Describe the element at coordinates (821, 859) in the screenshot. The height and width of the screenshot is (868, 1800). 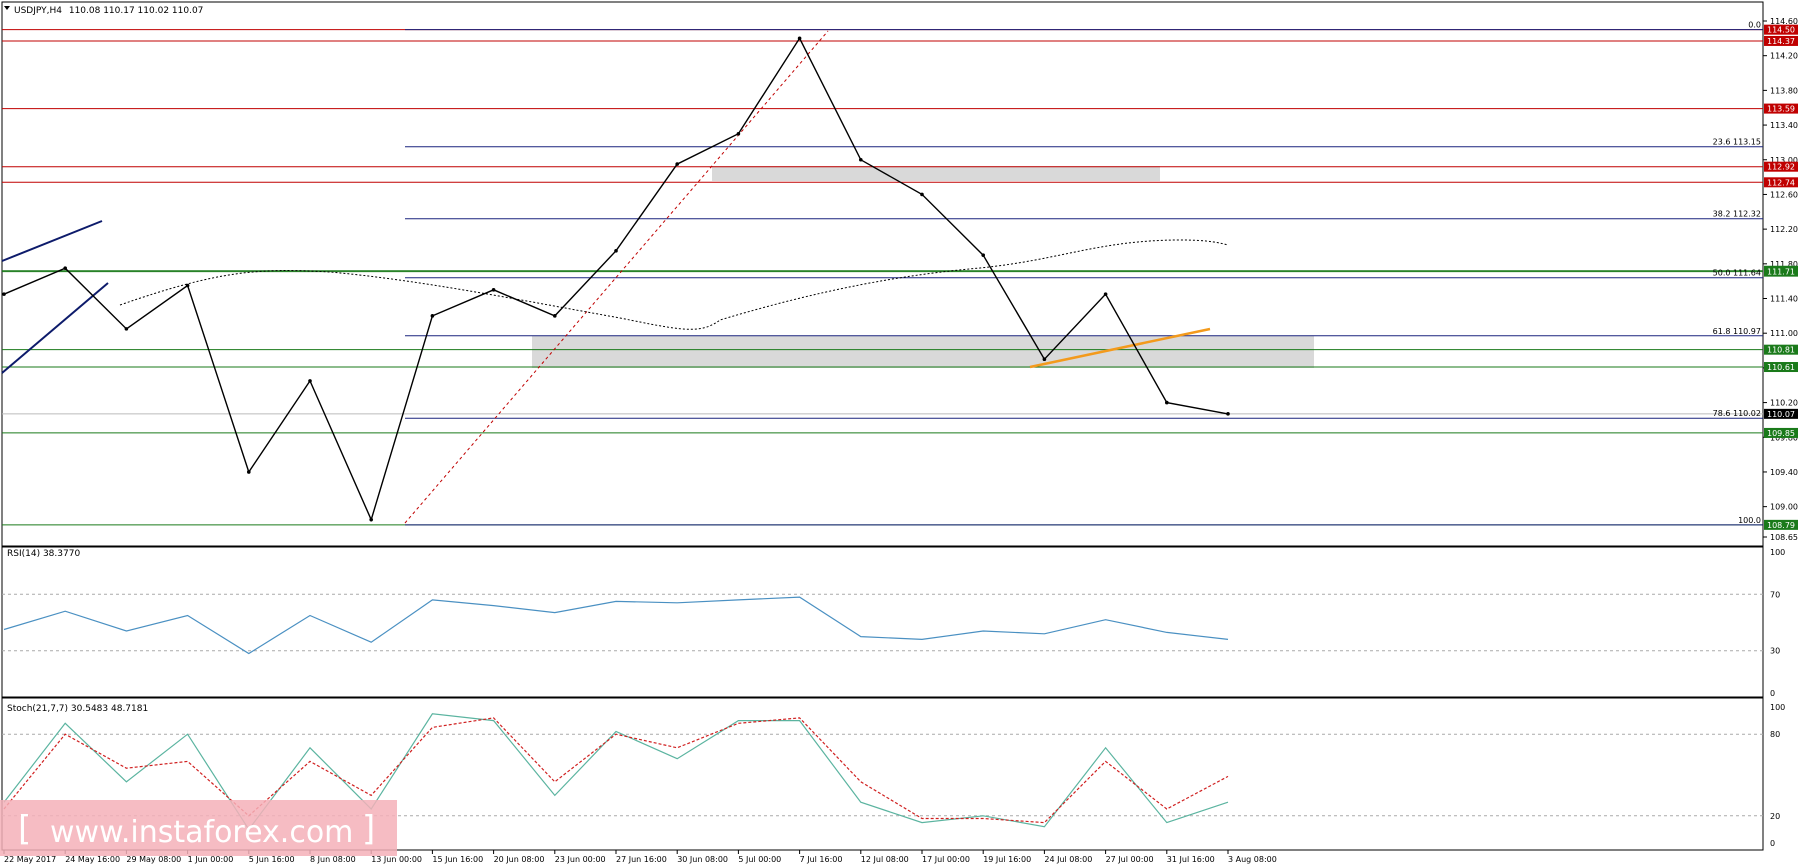
I see `time-axis-label: 7 Jul 16:00` at that location.